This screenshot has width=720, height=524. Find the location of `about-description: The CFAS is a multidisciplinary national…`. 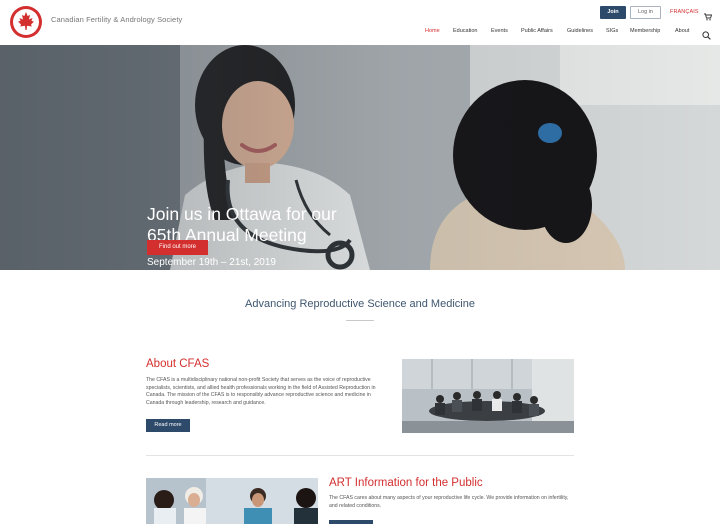

about-description: The CFAS is a multidisciplinary national… is located at coordinates (261, 391).